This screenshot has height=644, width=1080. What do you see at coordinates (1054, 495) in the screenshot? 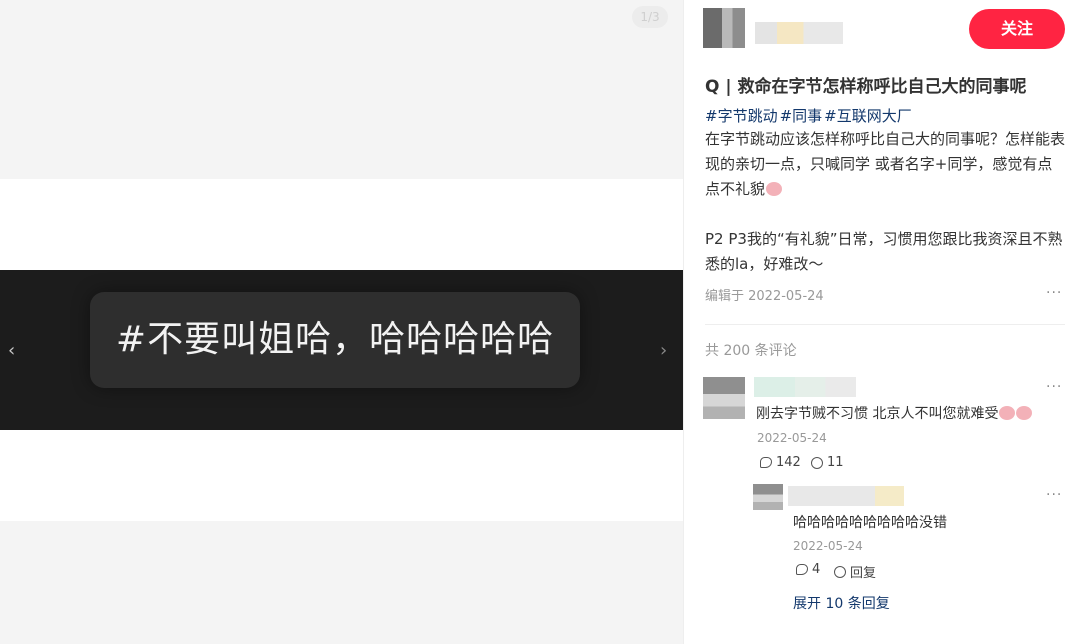
I see `reply-more-icon: ···` at bounding box center [1054, 495].